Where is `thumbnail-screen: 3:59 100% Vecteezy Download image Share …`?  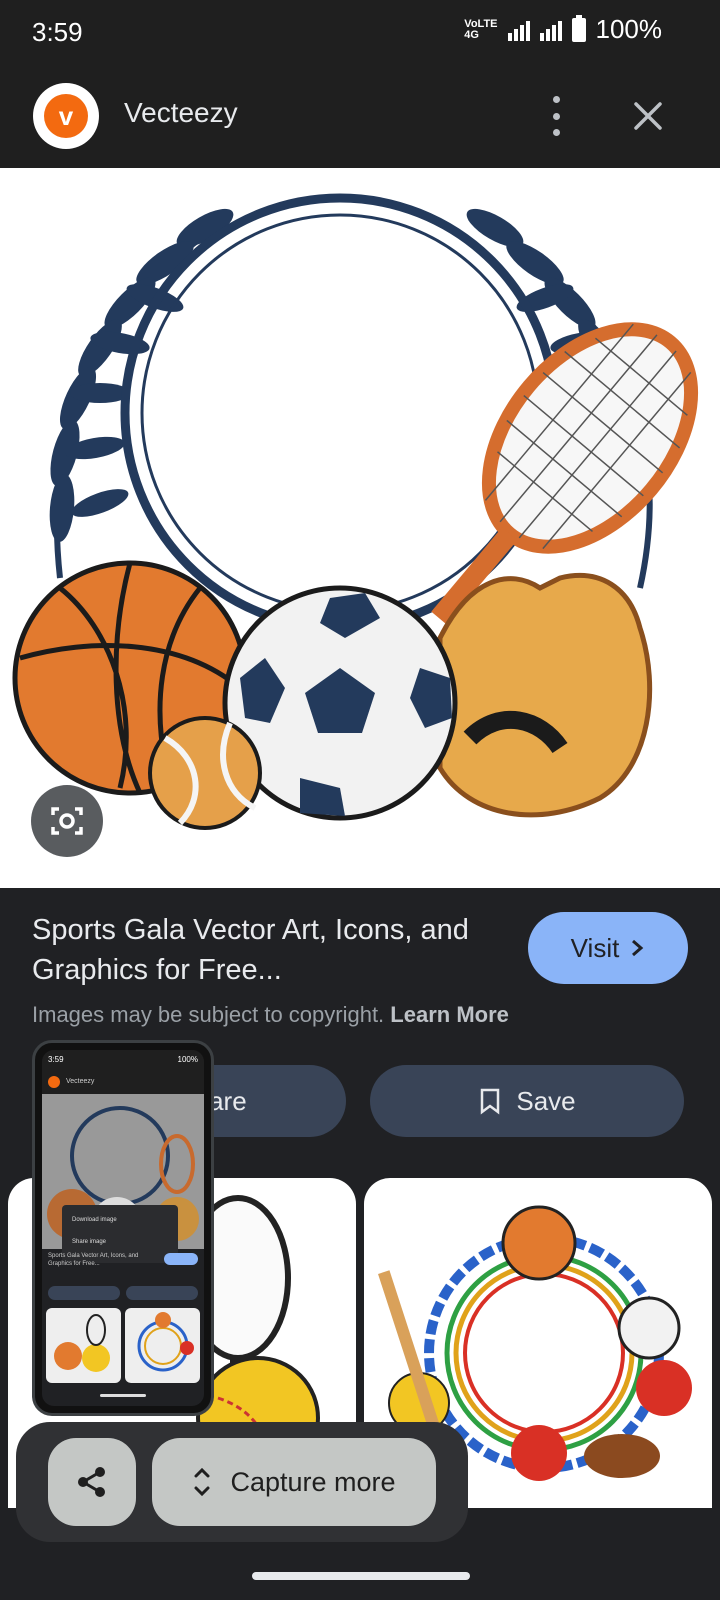 thumbnail-screen: 3:59 100% Vecteezy Download image Share … is located at coordinates (123, 1228).